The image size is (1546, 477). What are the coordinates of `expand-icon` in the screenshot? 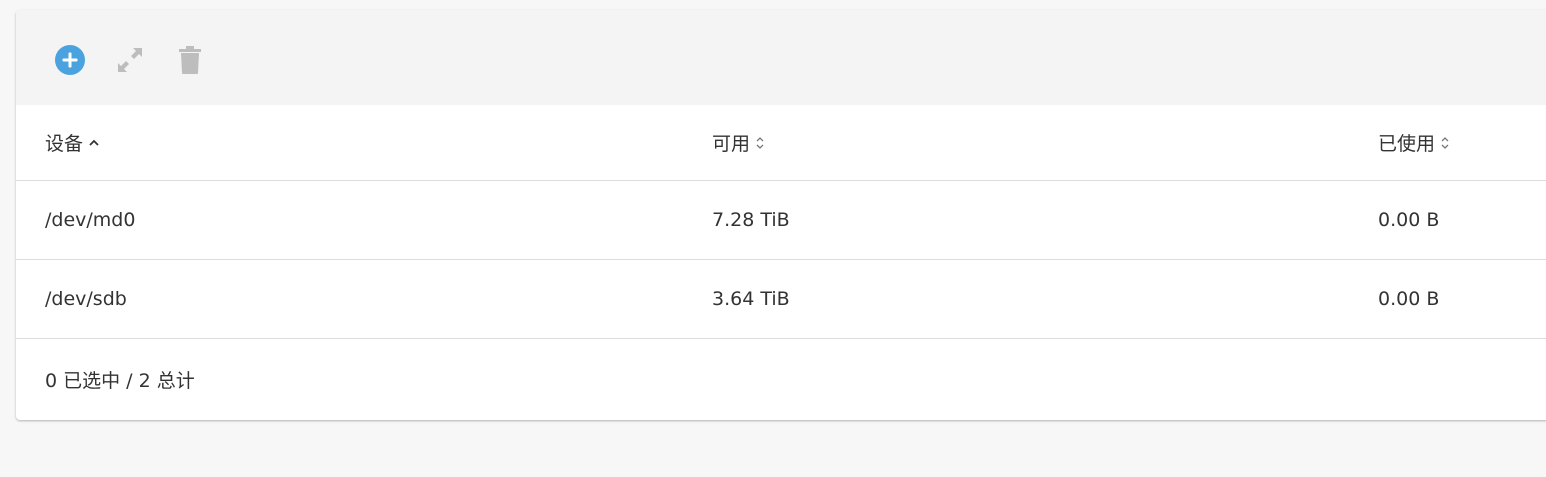 It's located at (130, 60).